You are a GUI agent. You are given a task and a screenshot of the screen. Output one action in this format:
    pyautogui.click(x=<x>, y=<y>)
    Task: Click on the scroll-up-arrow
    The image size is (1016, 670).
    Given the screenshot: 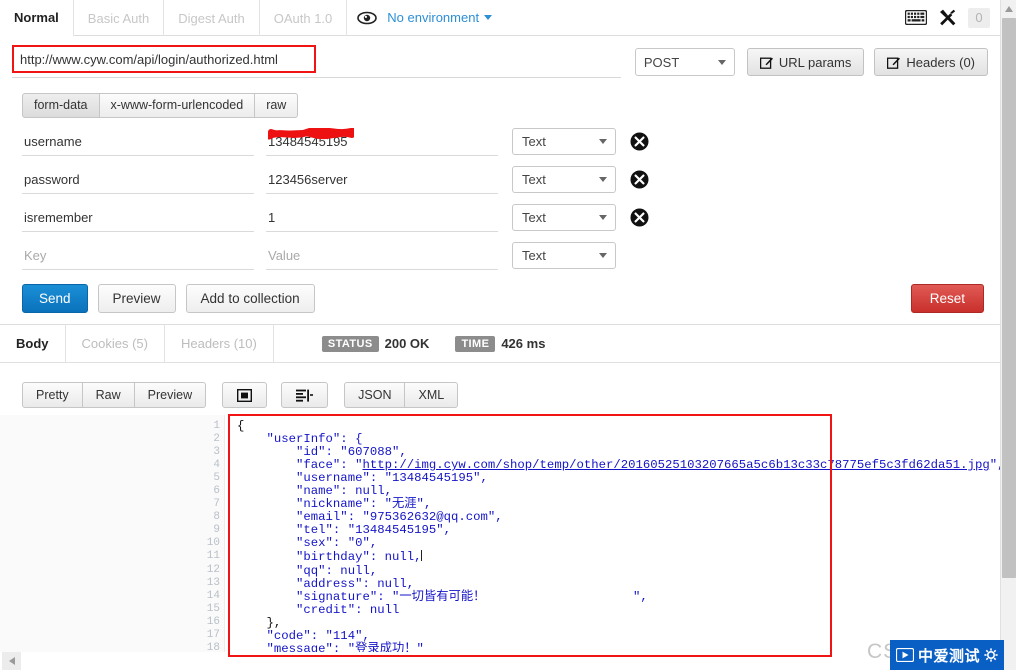 What is the action you would take?
    pyautogui.click(x=1008, y=8)
    